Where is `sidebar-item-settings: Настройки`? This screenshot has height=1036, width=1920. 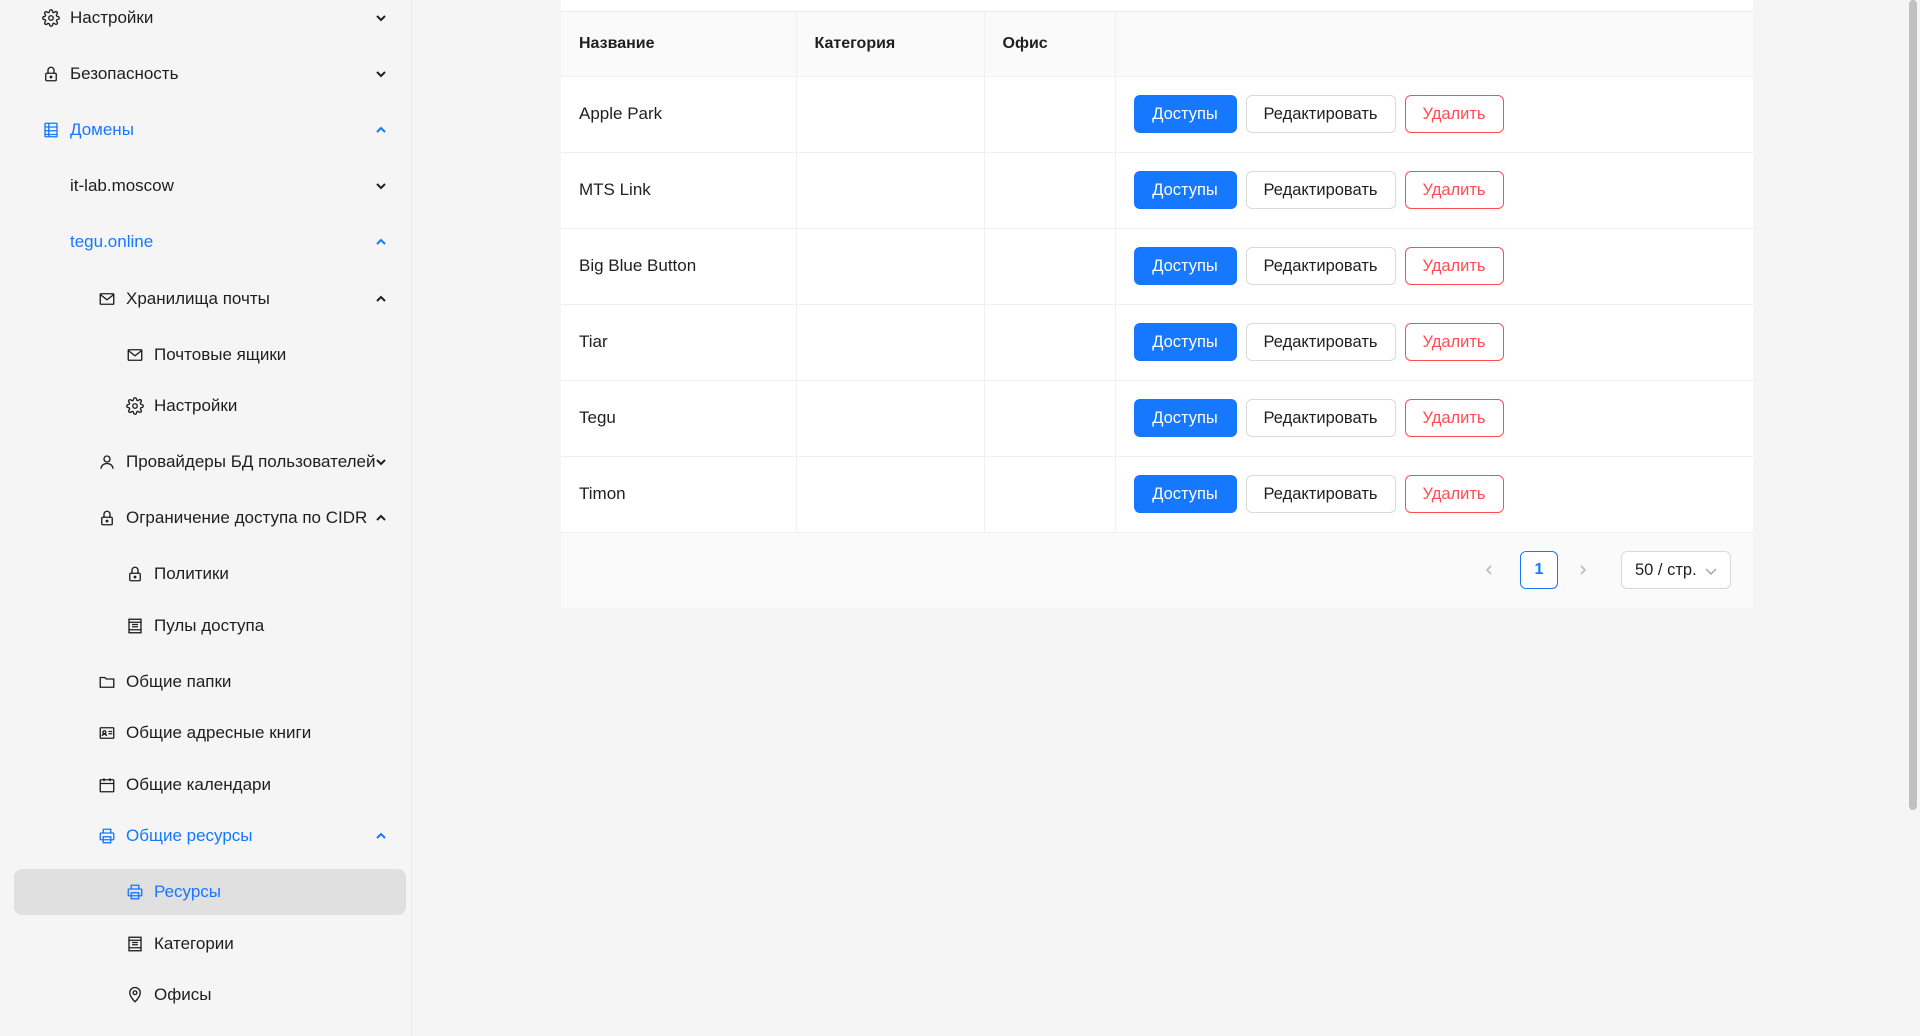 sidebar-item-settings: Настройки is located at coordinates (210, 20).